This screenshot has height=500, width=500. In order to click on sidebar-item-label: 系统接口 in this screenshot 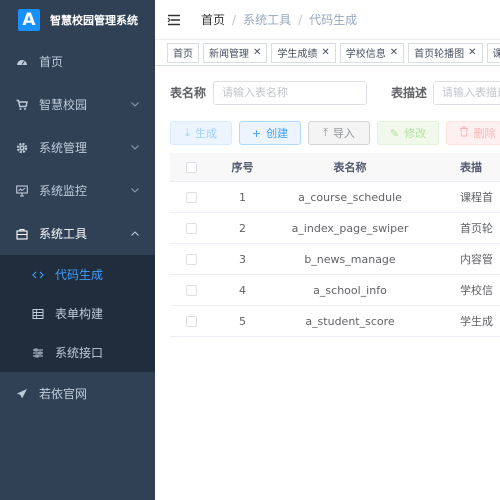, I will do `click(79, 353)`.